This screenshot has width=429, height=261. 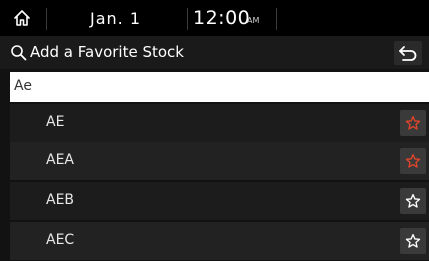 I want to click on stock-row-aea: AEA, so click(x=219, y=161).